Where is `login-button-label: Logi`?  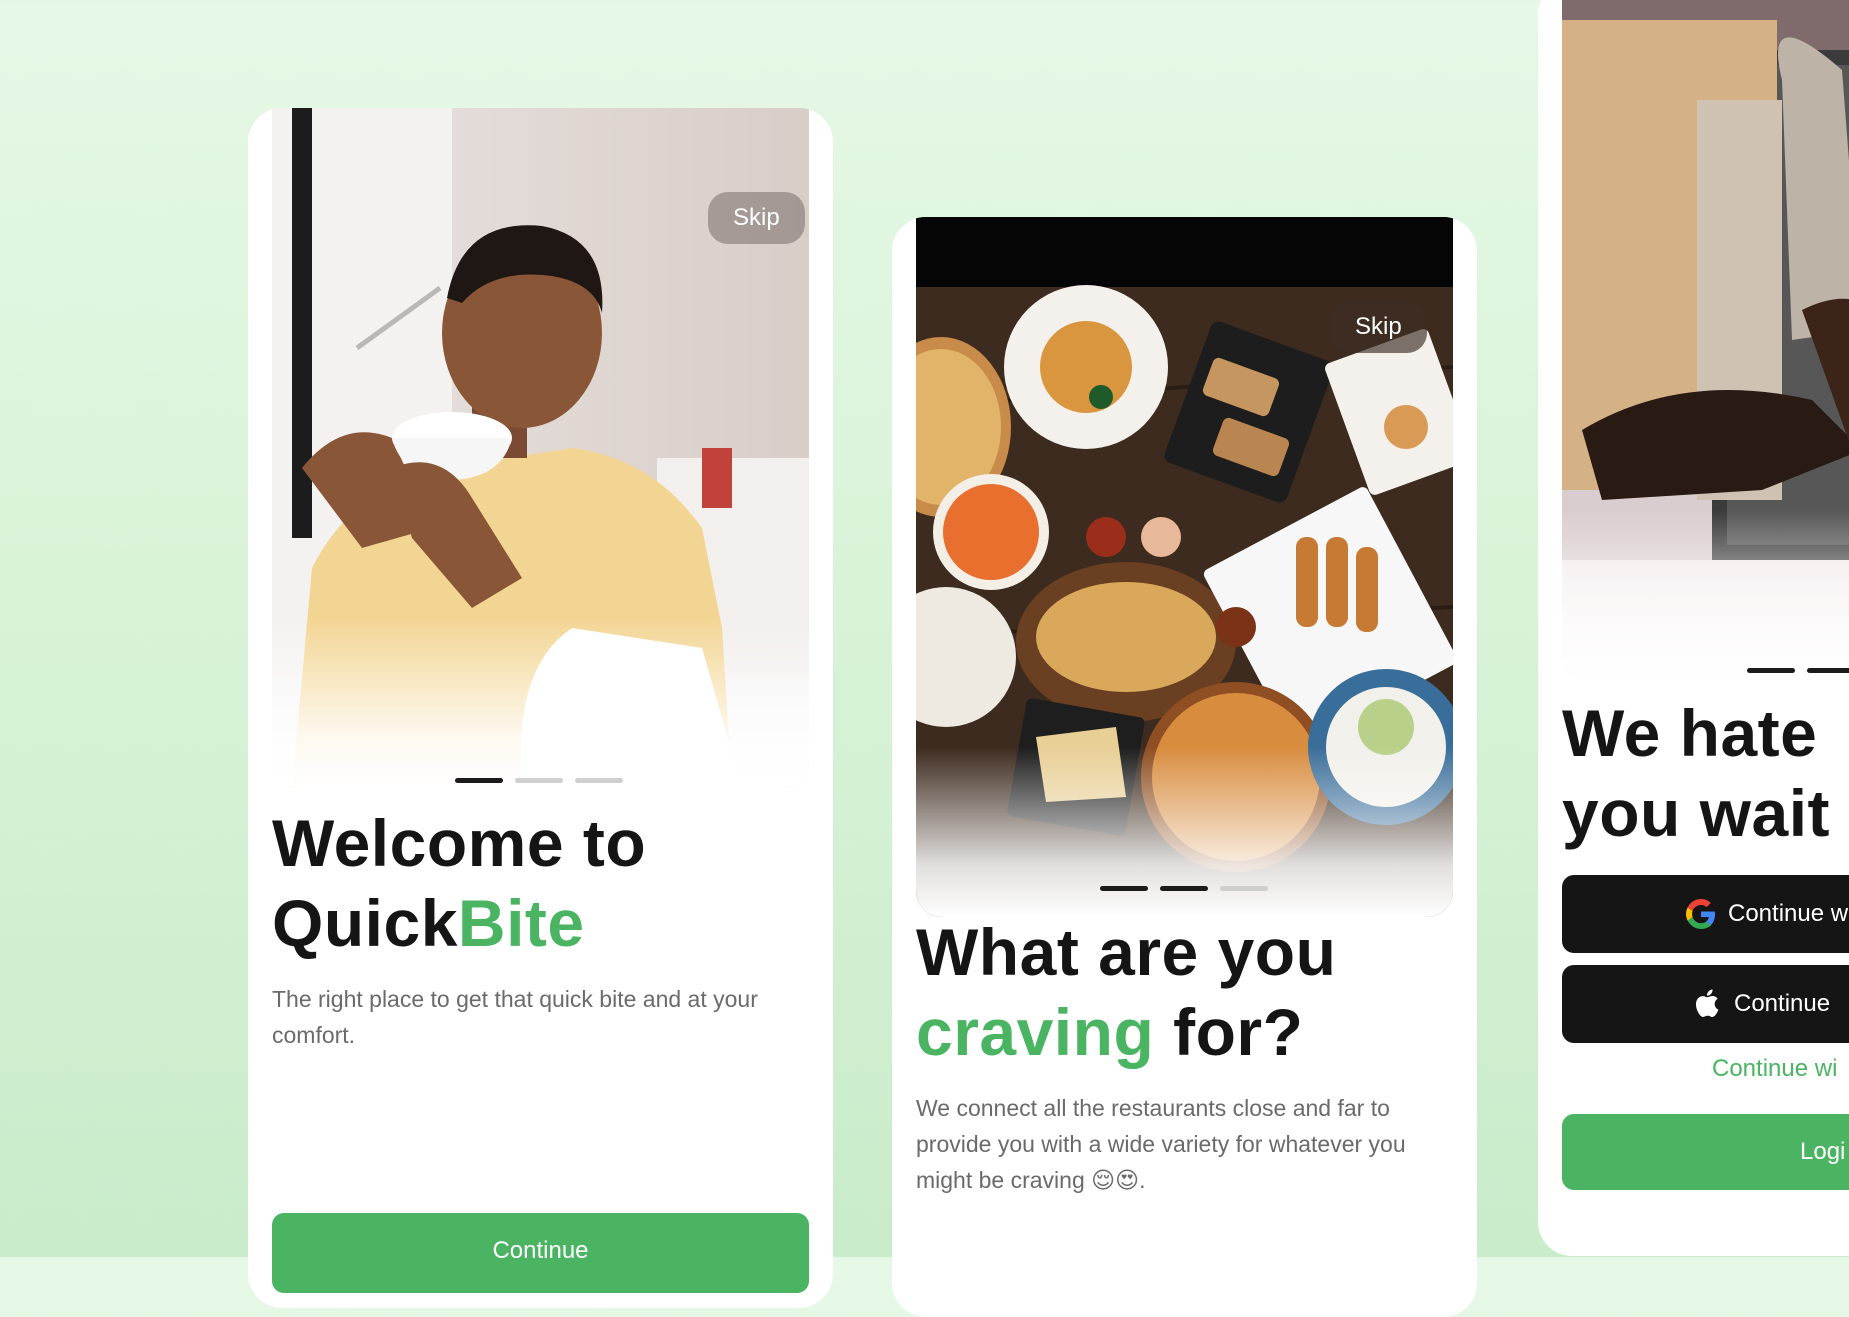
login-button-label: Logi is located at coordinates (1823, 1151).